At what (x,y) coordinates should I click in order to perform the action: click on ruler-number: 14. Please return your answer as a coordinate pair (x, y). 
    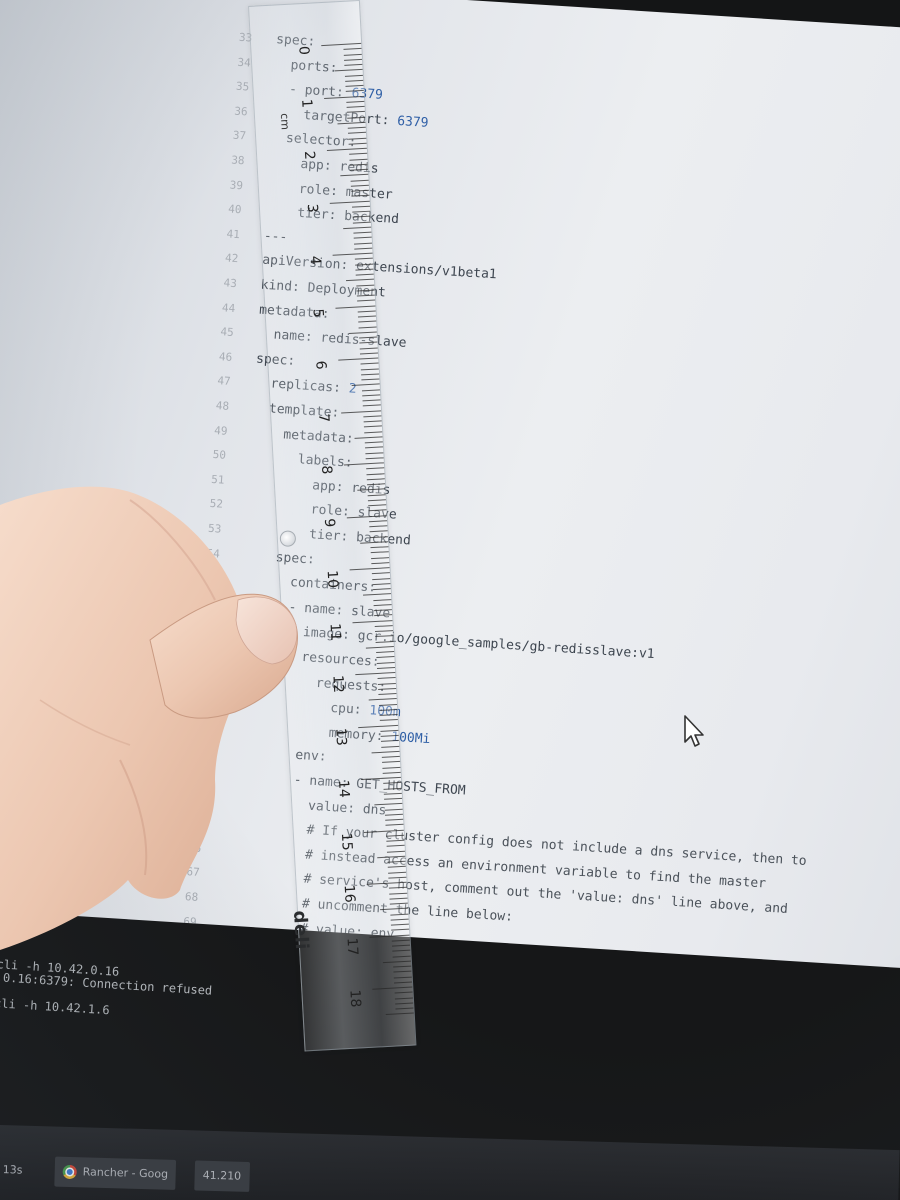
    Looking at the image, I should click on (343, 789).